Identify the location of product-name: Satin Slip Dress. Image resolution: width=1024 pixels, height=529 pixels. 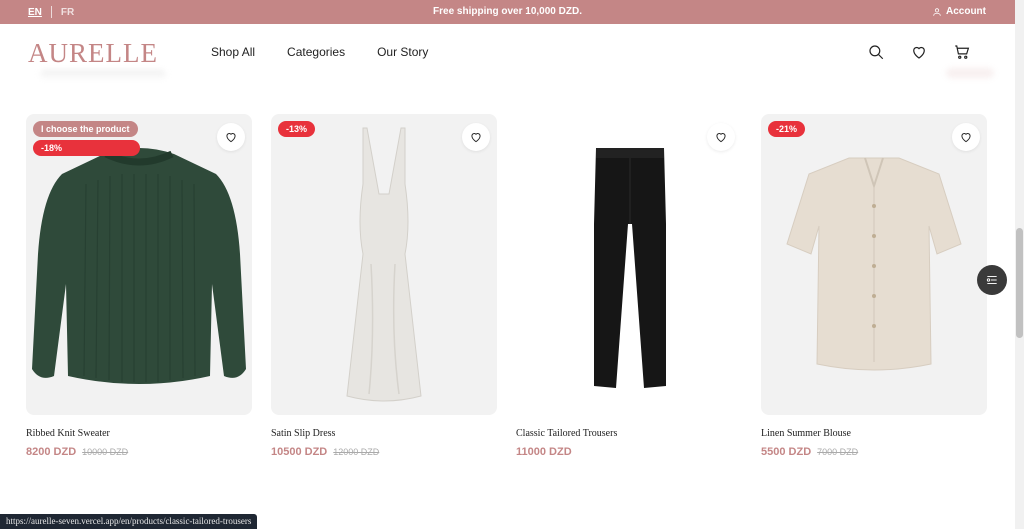
(384, 433).